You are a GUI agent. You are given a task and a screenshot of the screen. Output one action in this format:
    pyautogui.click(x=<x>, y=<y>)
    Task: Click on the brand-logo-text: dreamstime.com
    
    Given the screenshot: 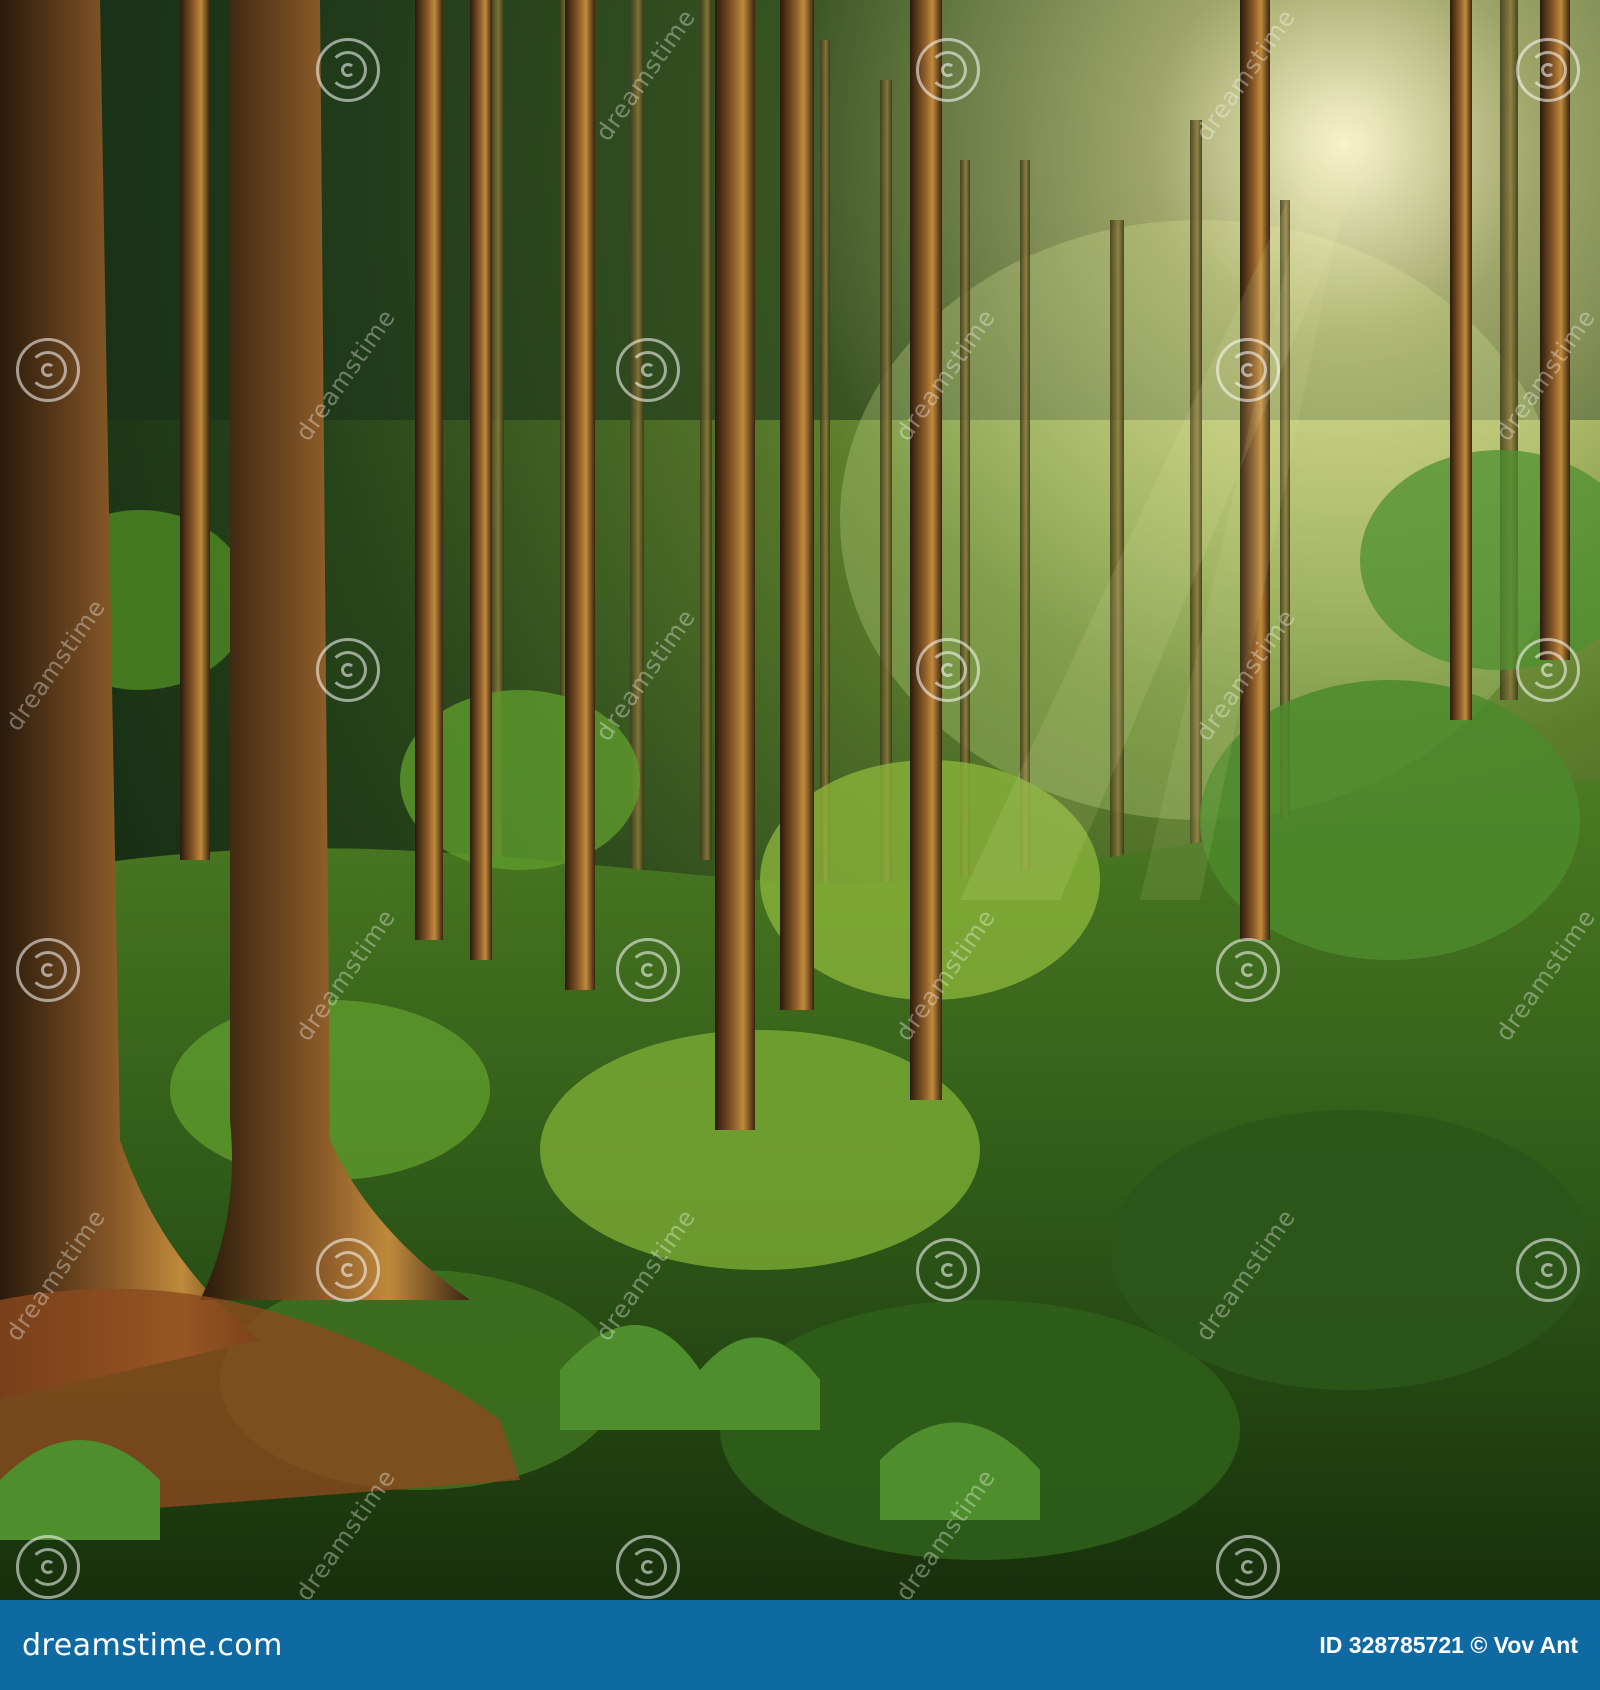 What is the action you would take?
    pyautogui.click(x=152, y=1645)
    